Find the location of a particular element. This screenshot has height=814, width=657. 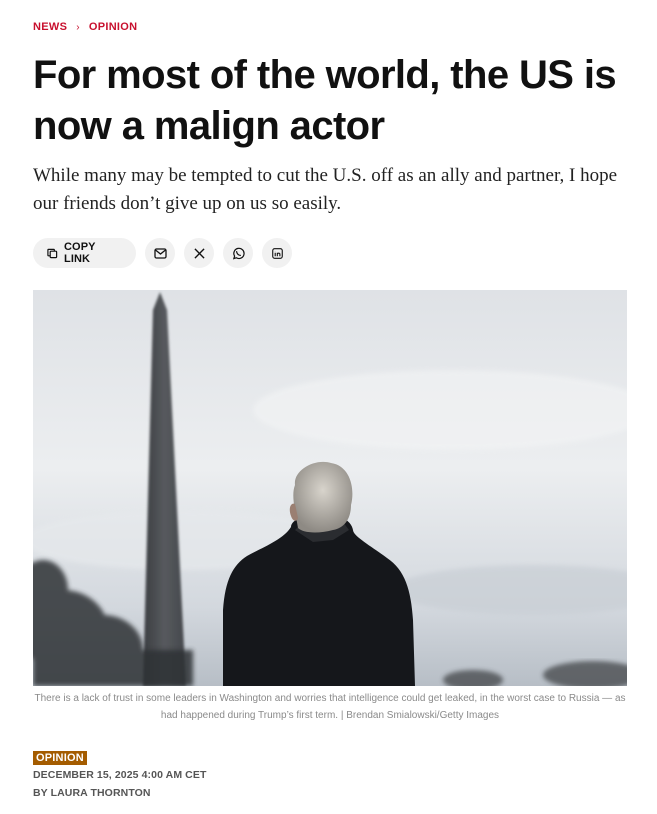

breadcrumb-opinion-link: OPINION is located at coordinates (113, 27).